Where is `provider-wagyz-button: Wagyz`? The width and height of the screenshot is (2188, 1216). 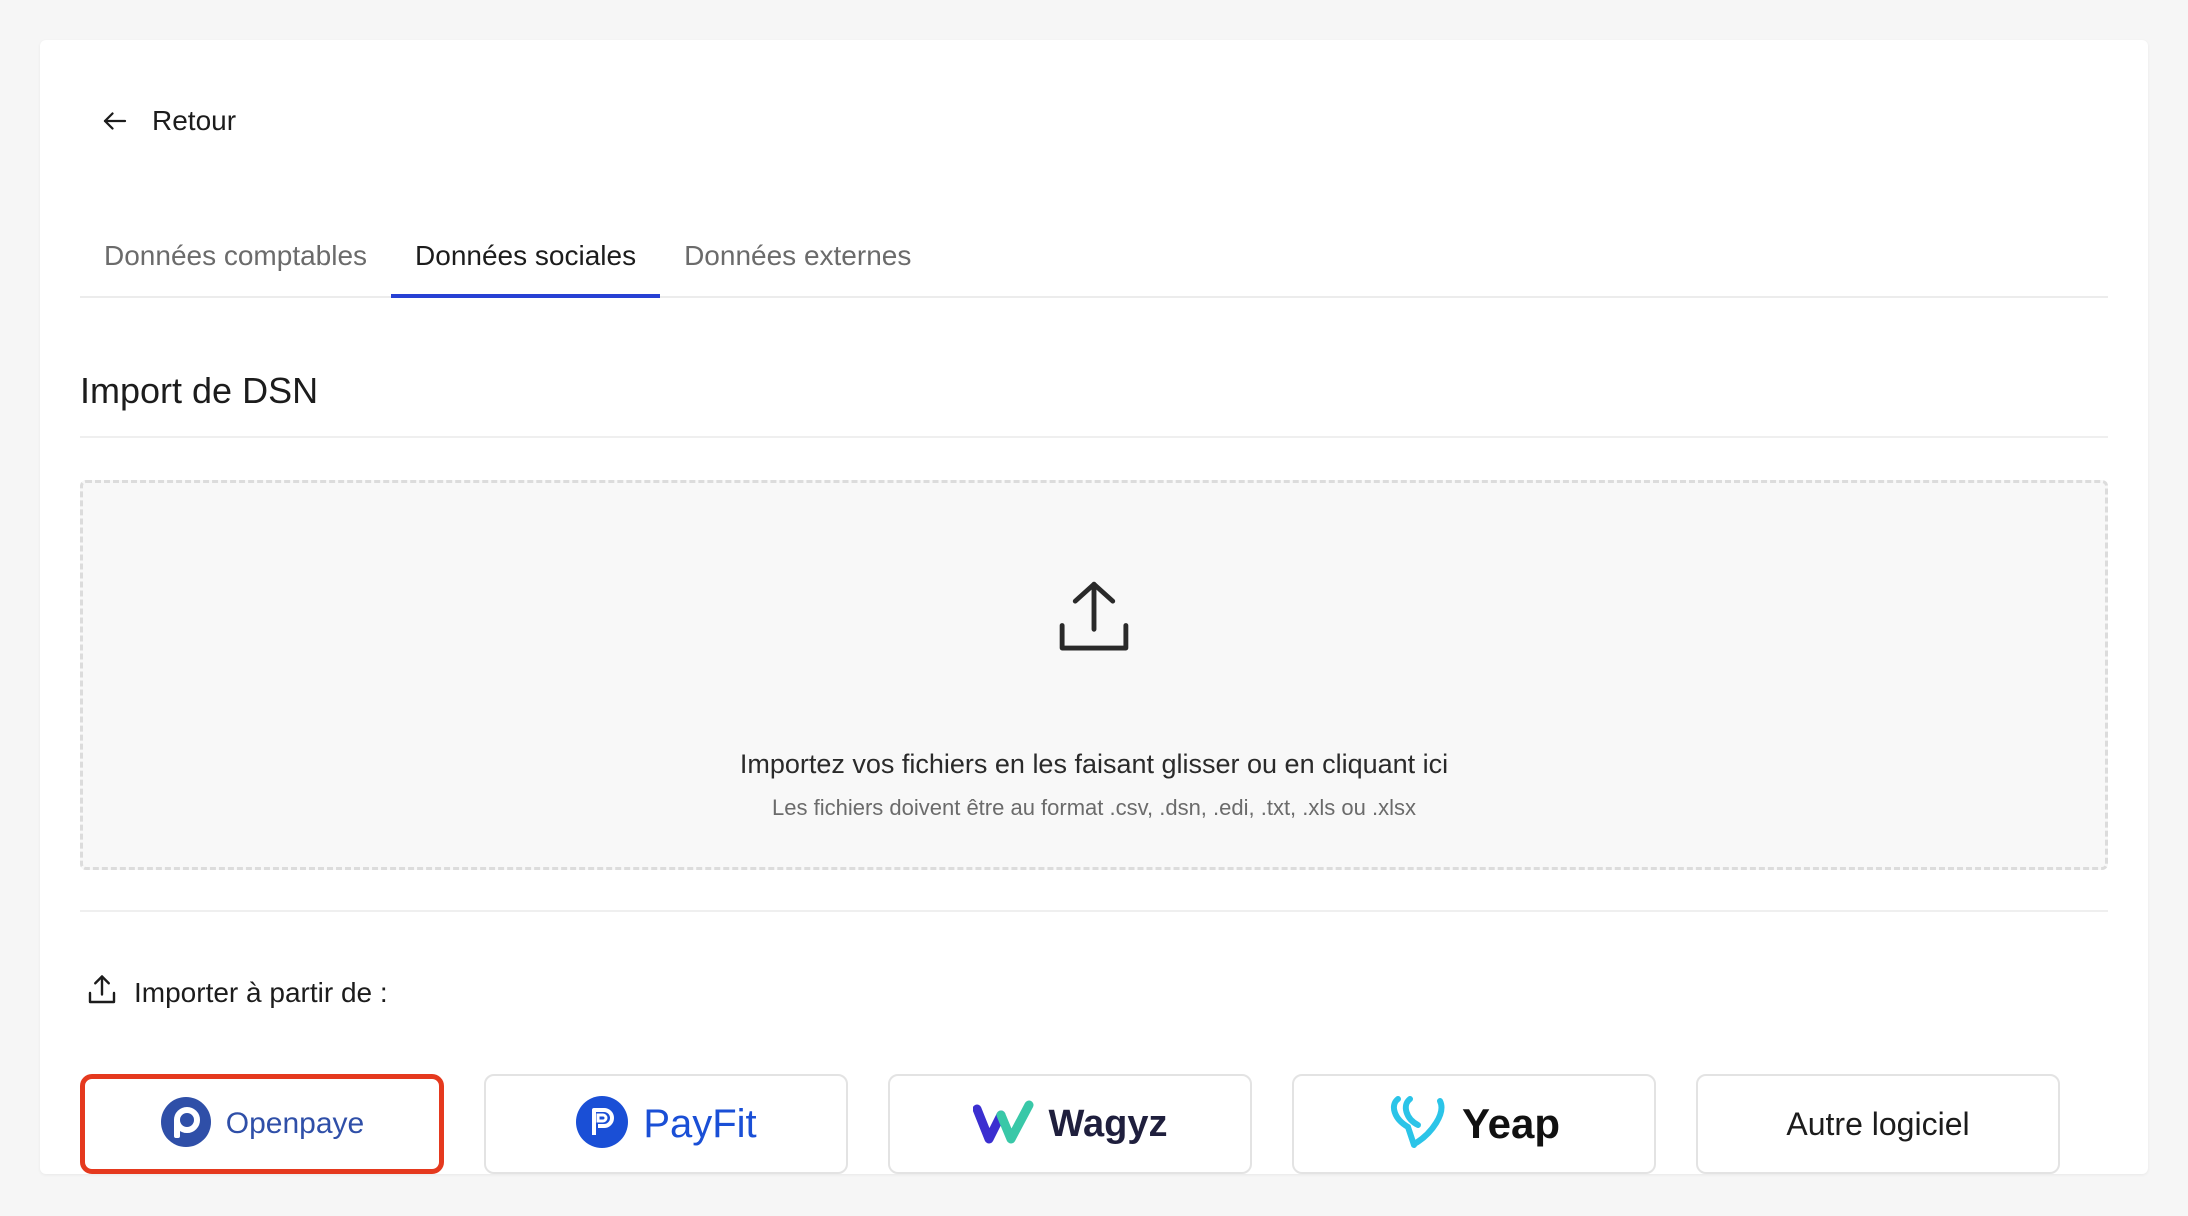 provider-wagyz-button: Wagyz is located at coordinates (1070, 1124).